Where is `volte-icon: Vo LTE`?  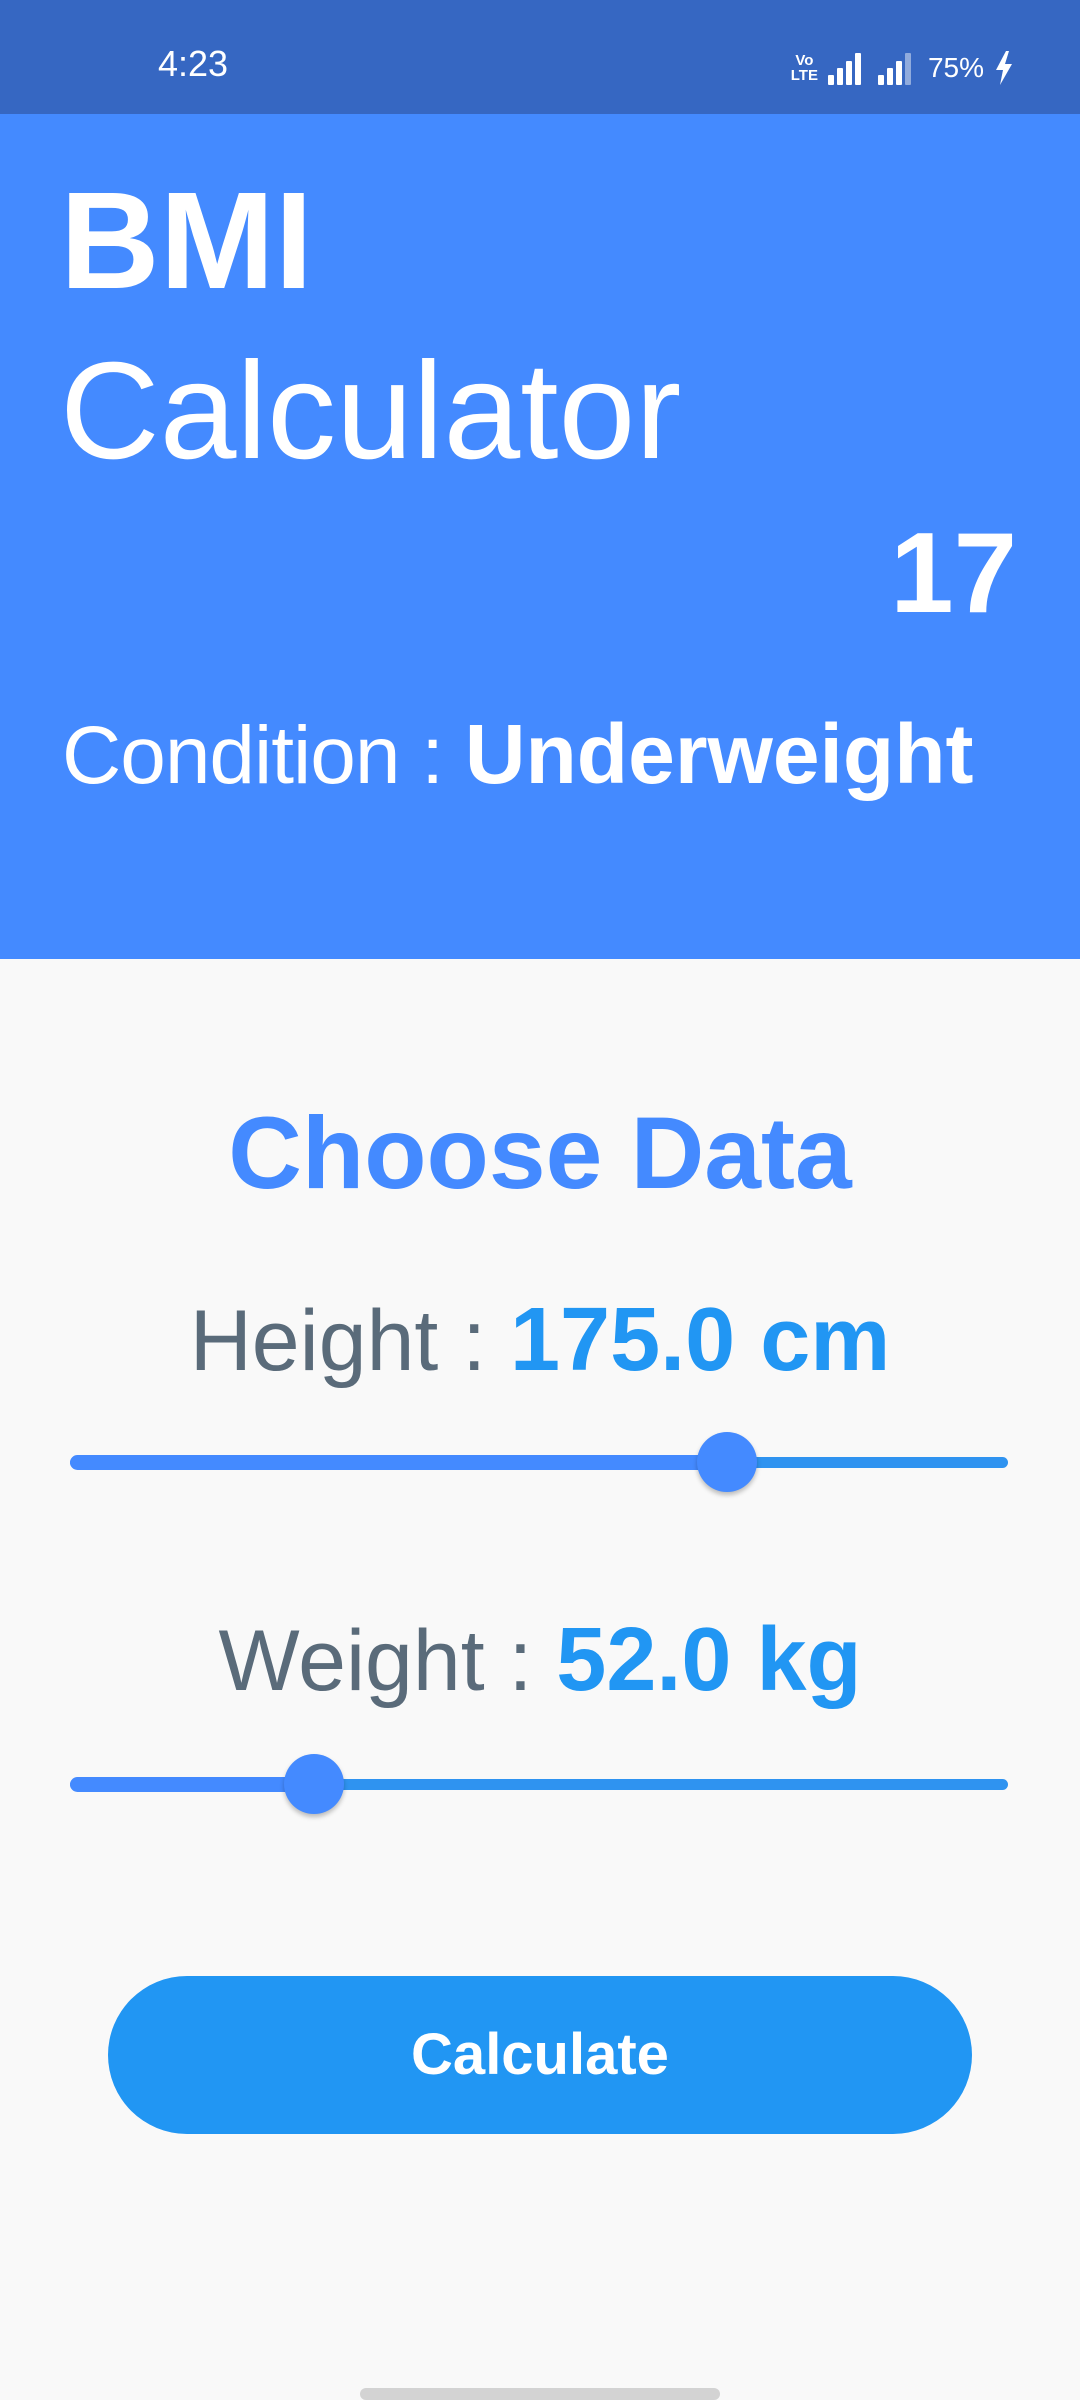
volte-icon: Vo LTE is located at coordinates (804, 68).